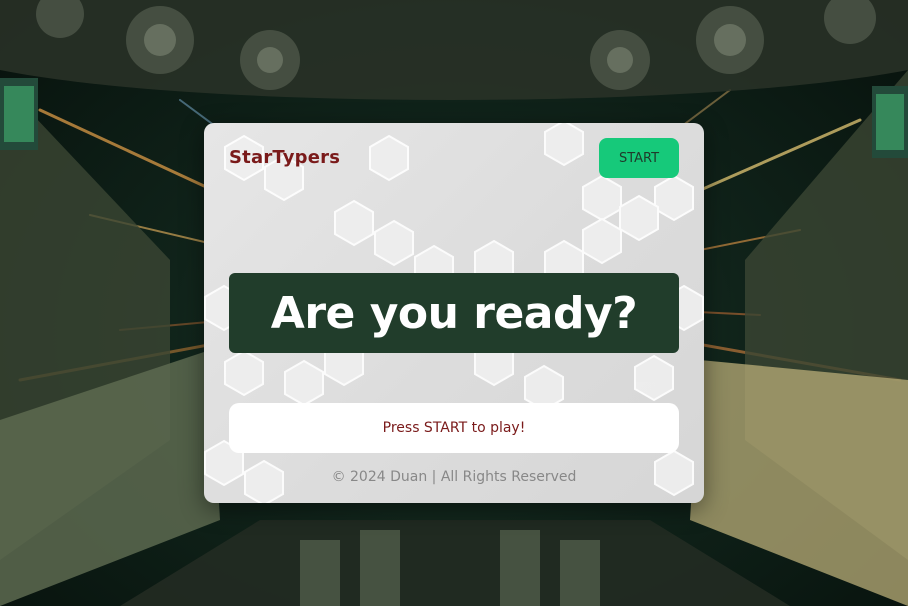 The image size is (908, 606). Describe the element at coordinates (639, 158) in the screenshot. I see `start-button: START` at that location.